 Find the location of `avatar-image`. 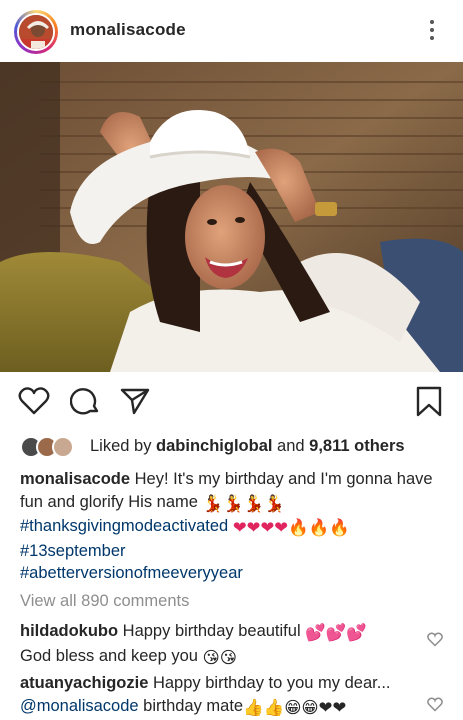

avatar-image is located at coordinates (36, 32).